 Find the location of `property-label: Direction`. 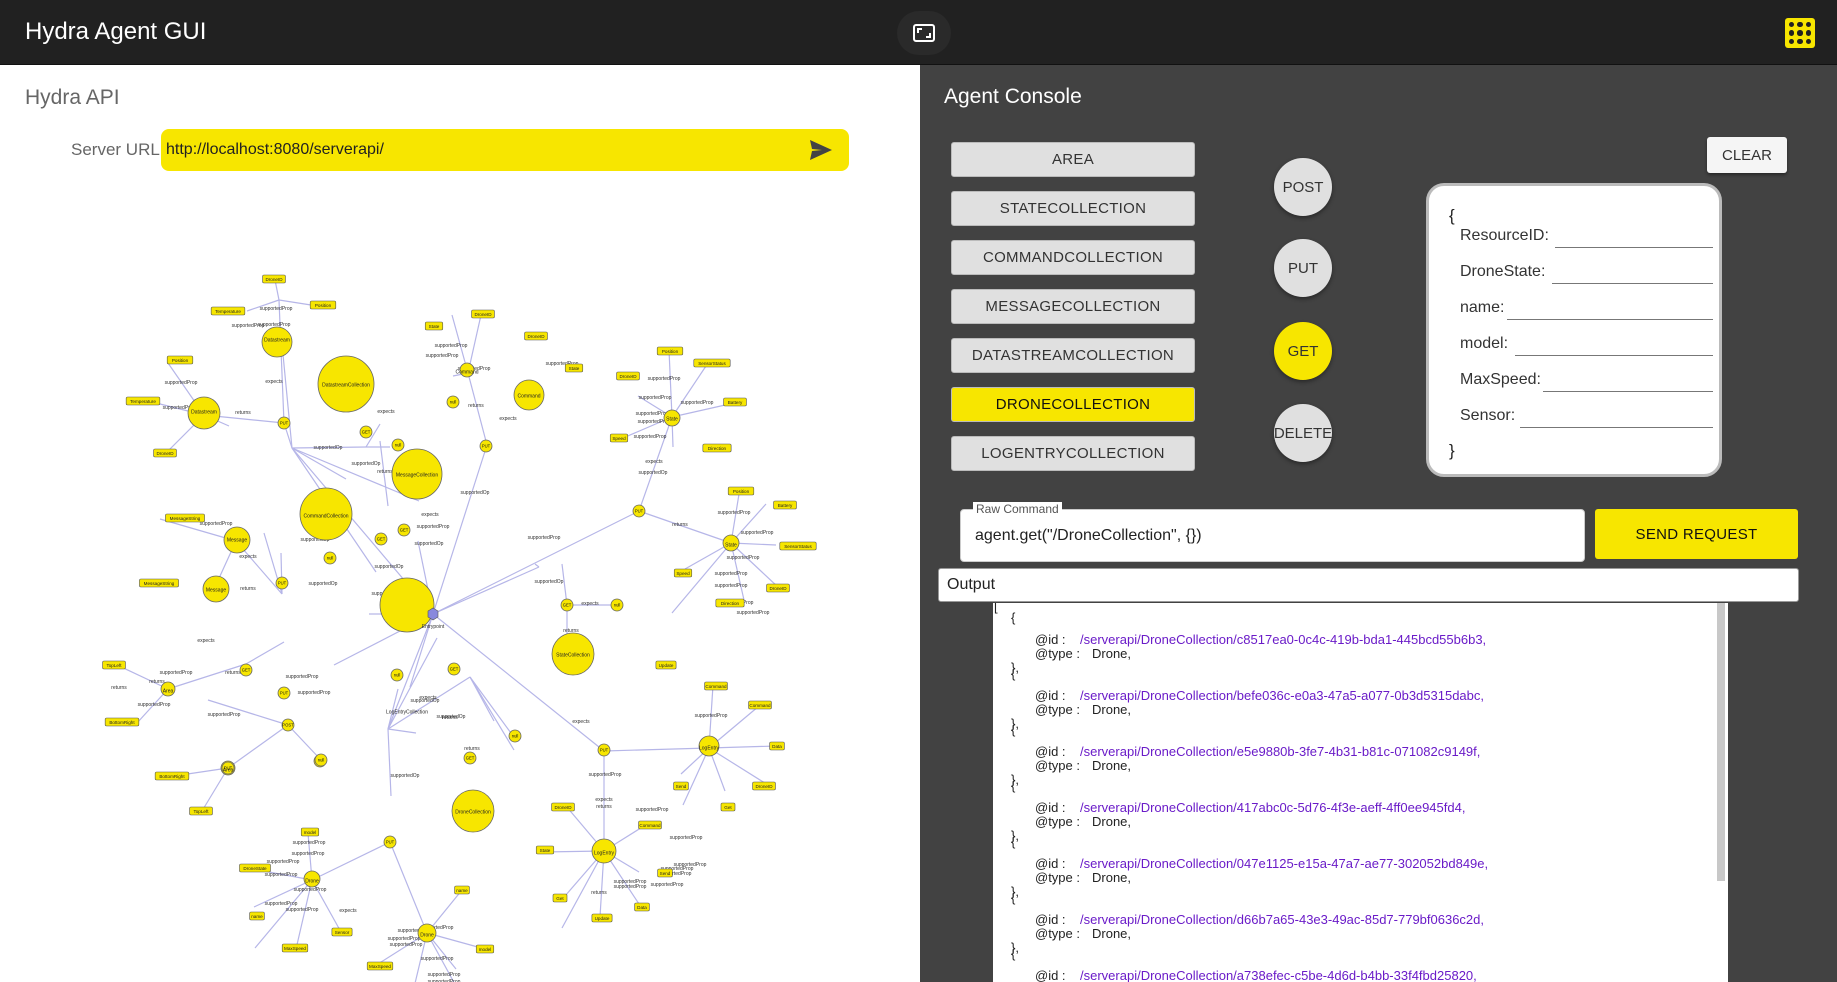

property-label: Direction is located at coordinates (717, 448).